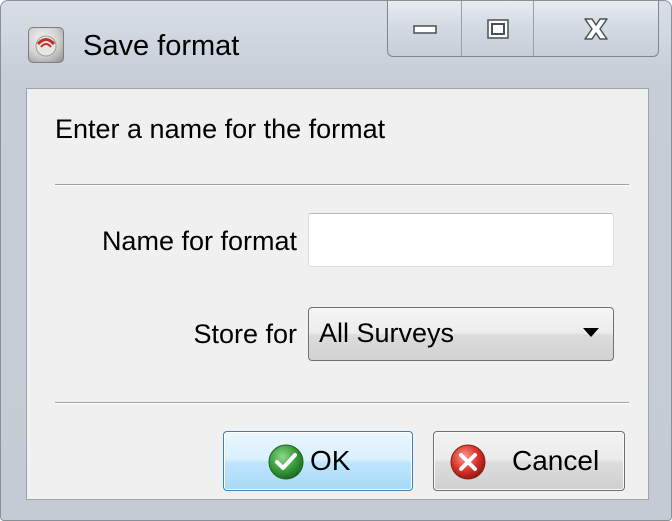  I want to click on ok-button: OK, so click(318, 461).